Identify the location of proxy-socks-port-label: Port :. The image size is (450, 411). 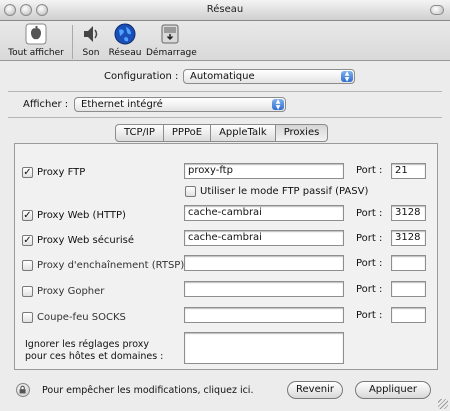
(369, 315).